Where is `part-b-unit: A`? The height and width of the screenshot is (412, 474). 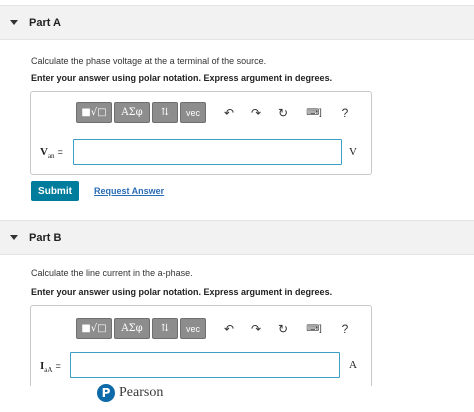
part-b-unit: A is located at coordinates (353, 365).